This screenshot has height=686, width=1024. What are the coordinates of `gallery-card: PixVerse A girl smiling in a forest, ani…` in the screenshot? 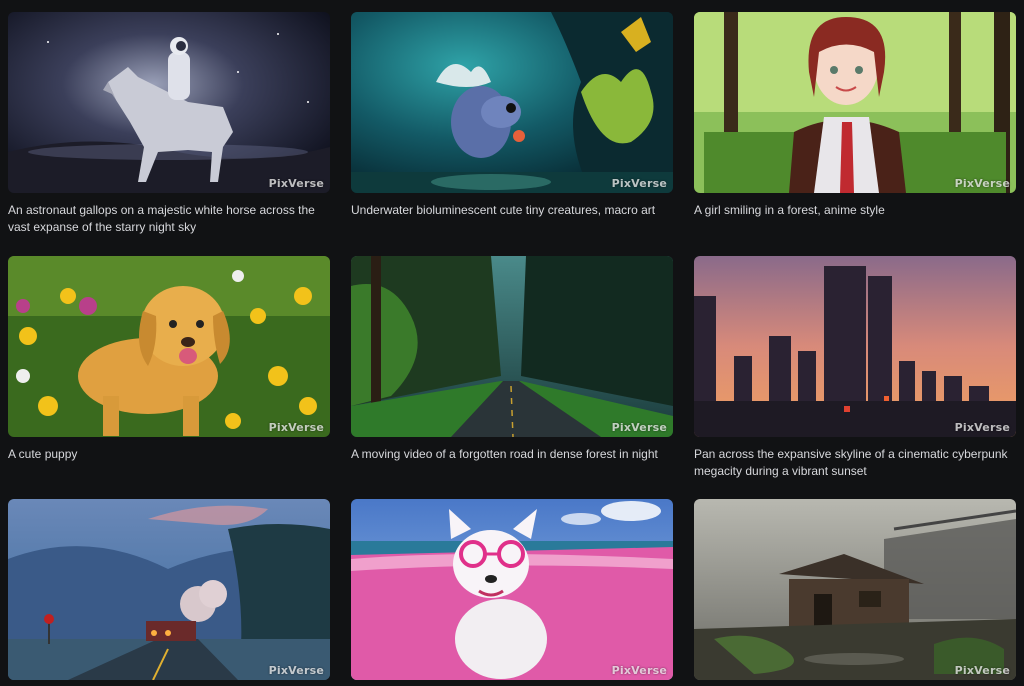 It's located at (855, 115).